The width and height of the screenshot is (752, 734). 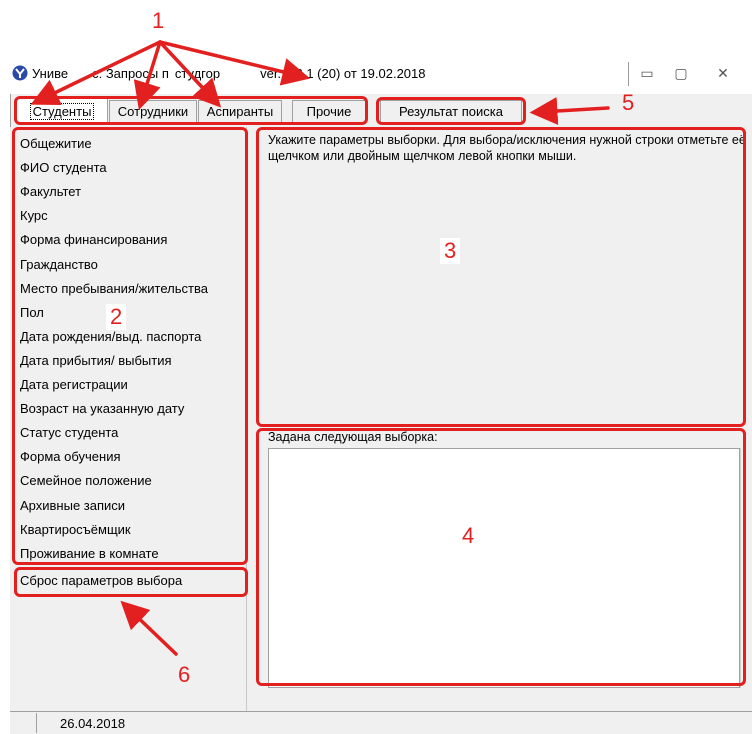 What do you see at coordinates (116, 317) in the screenshot?
I see `callout-2: 2` at bounding box center [116, 317].